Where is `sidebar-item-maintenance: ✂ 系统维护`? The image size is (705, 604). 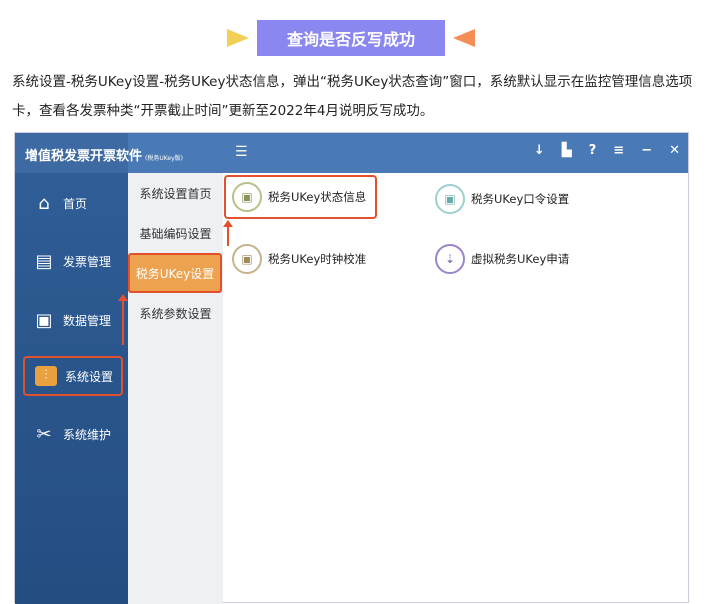
sidebar-item-maintenance: ✂ 系统维护 is located at coordinates (73, 434).